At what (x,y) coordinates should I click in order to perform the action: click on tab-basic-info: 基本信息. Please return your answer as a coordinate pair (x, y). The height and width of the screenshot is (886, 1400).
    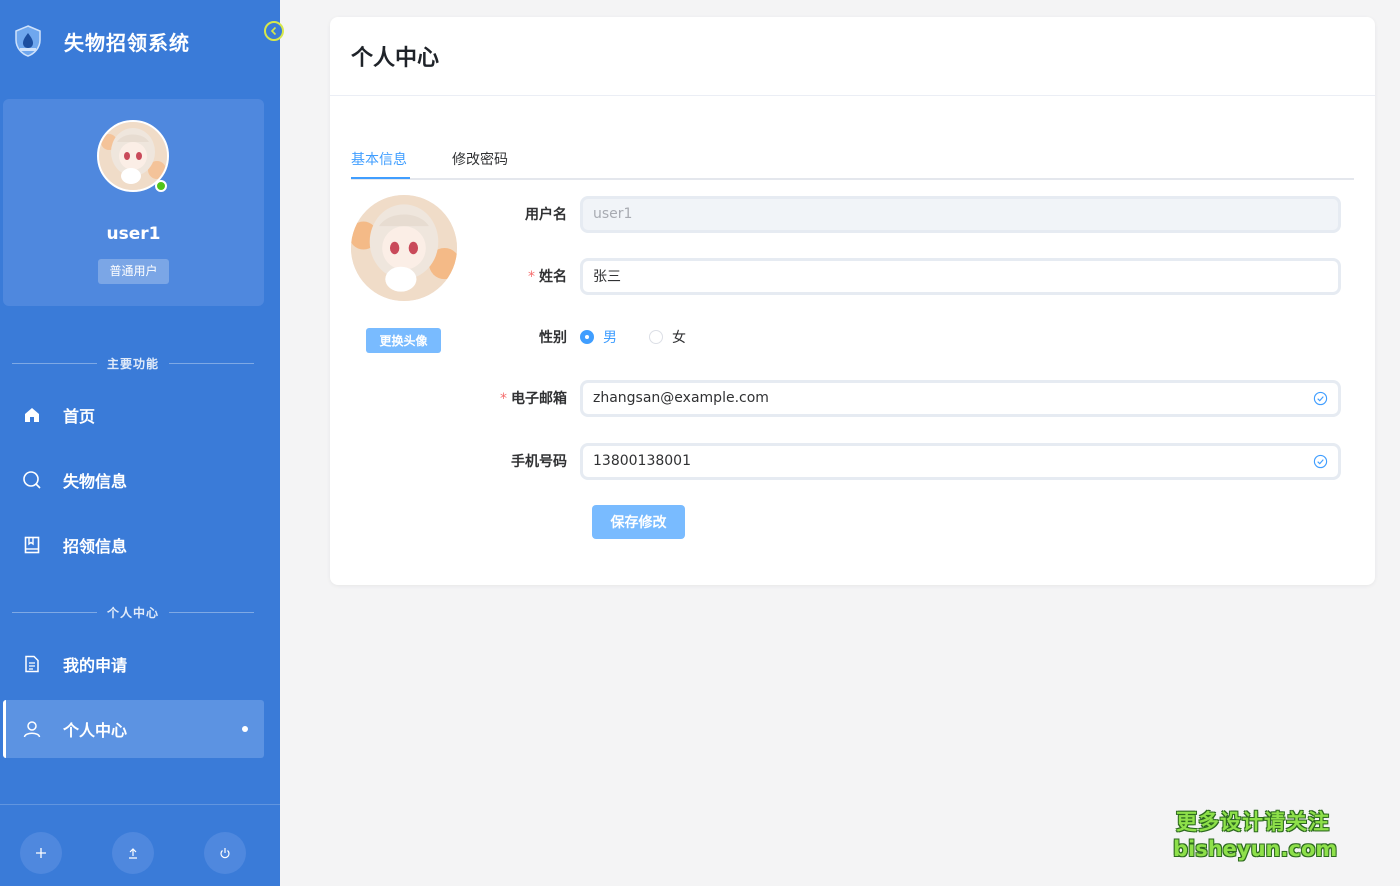
    Looking at the image, I should click on (379, 159).